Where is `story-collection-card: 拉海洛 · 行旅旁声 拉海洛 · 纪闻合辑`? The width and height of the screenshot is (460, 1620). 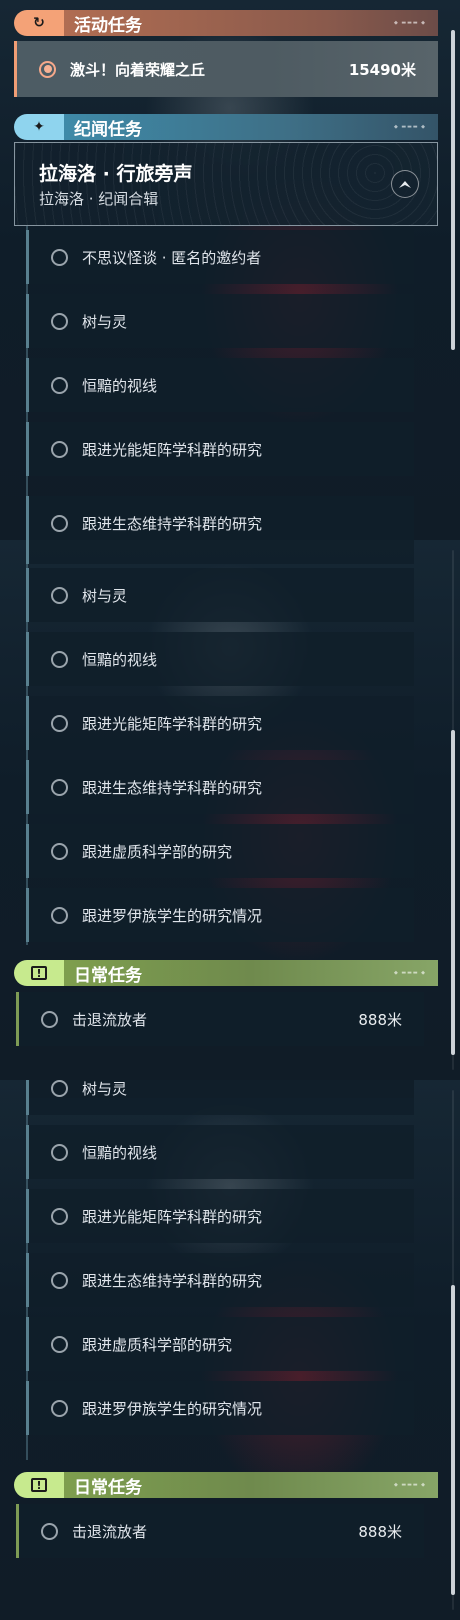 story-collection-card: 拉海洛 · 行旅旁声 拉海洛 · 纪闻合辑 is located at coordinates (226, 184).